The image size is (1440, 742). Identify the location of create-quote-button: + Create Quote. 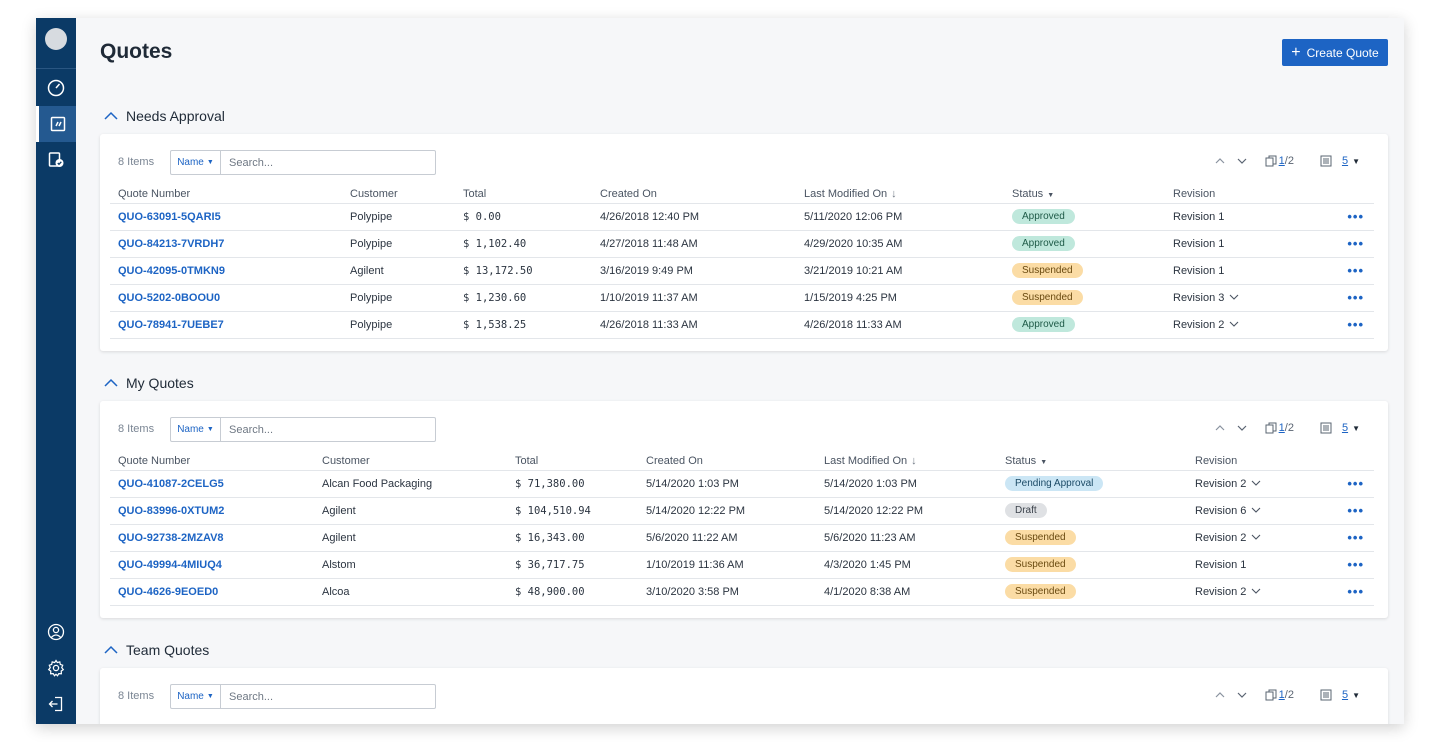
(1335, 52).